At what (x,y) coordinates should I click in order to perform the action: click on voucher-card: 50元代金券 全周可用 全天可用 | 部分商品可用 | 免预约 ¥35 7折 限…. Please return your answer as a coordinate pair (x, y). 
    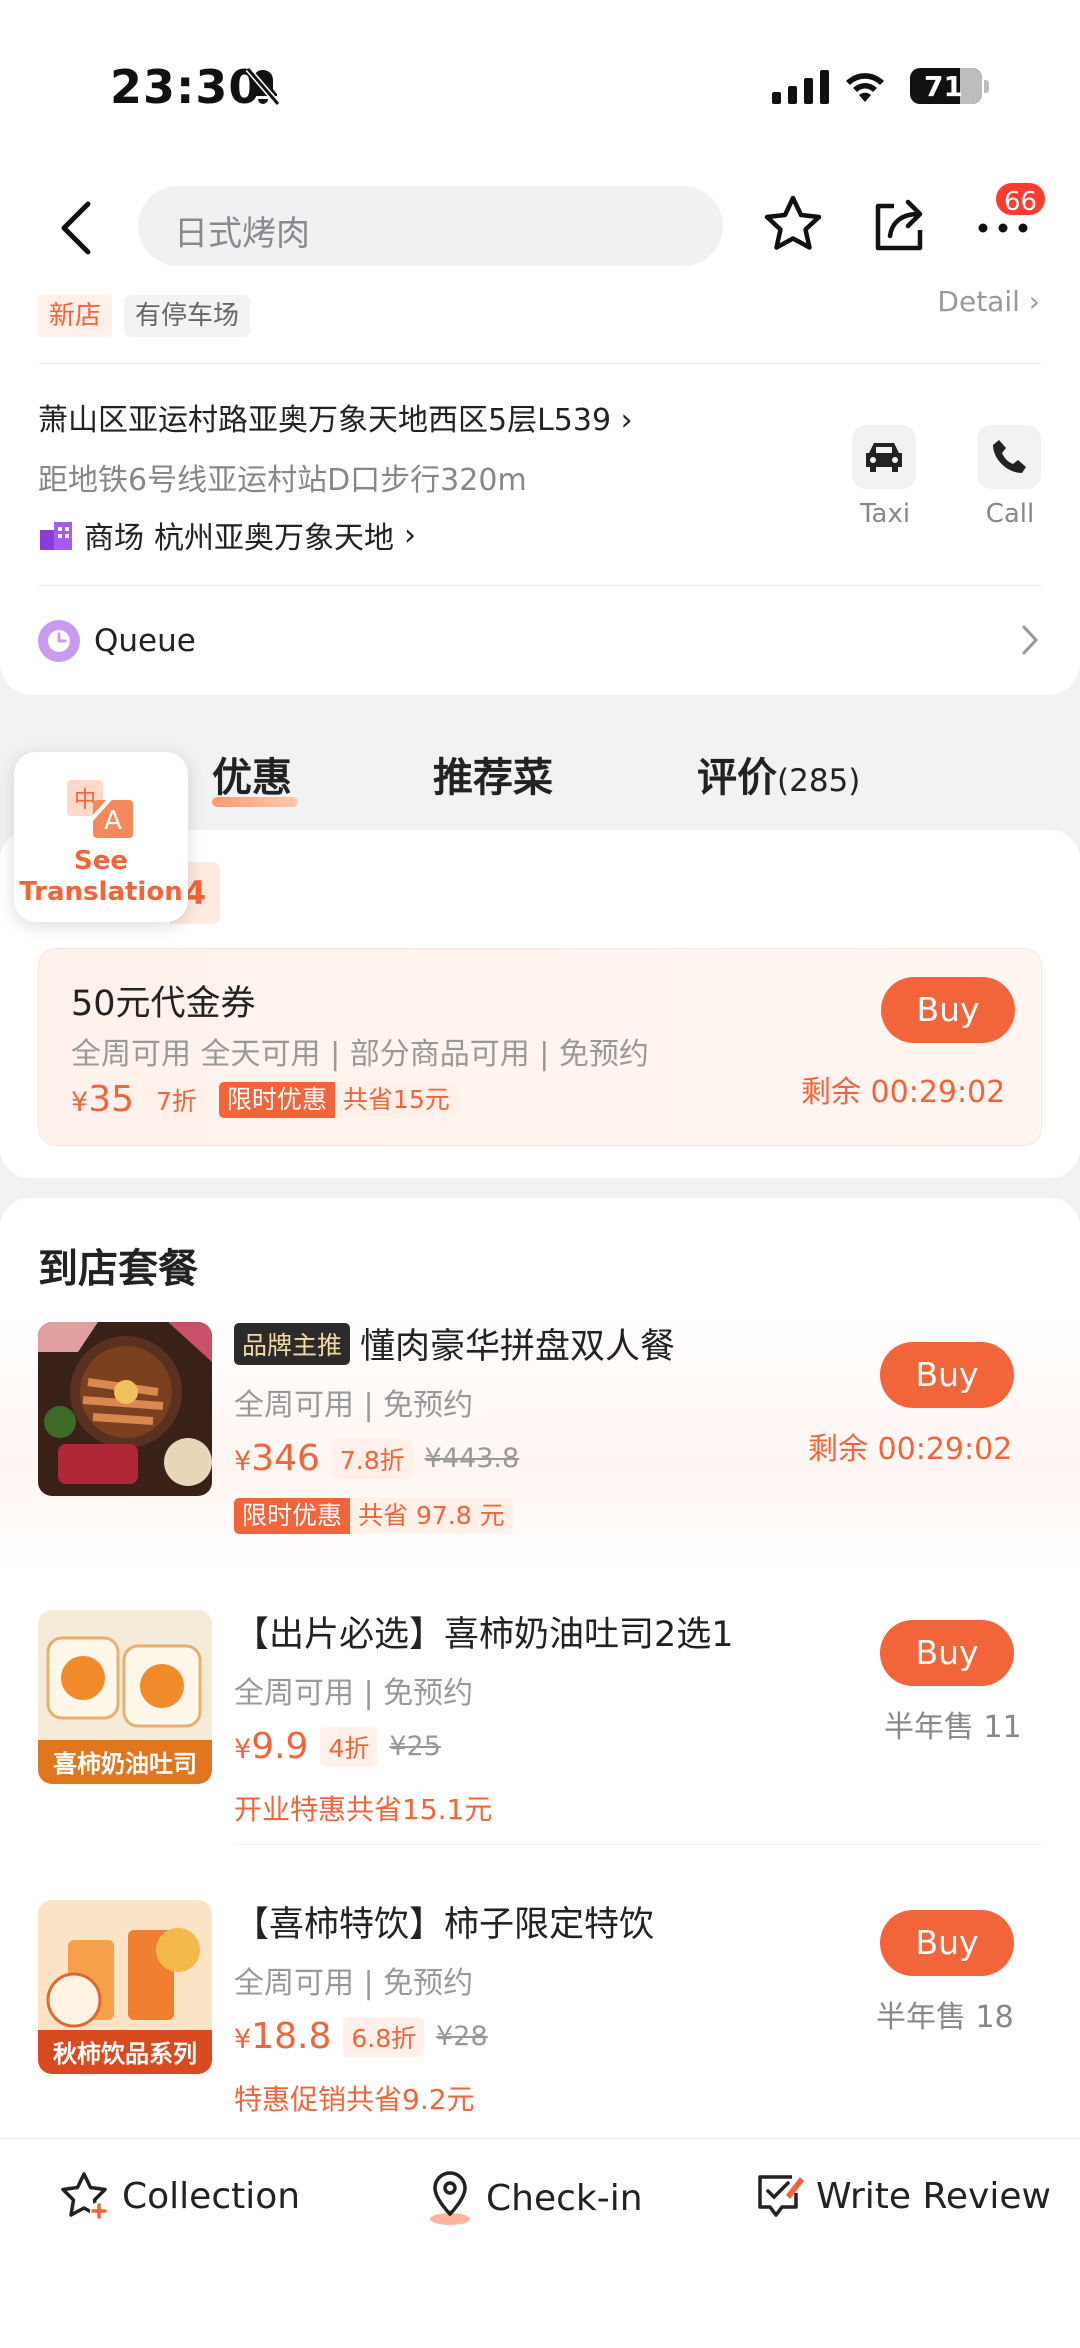
    Looking at the image, I should click on (540, 1047).